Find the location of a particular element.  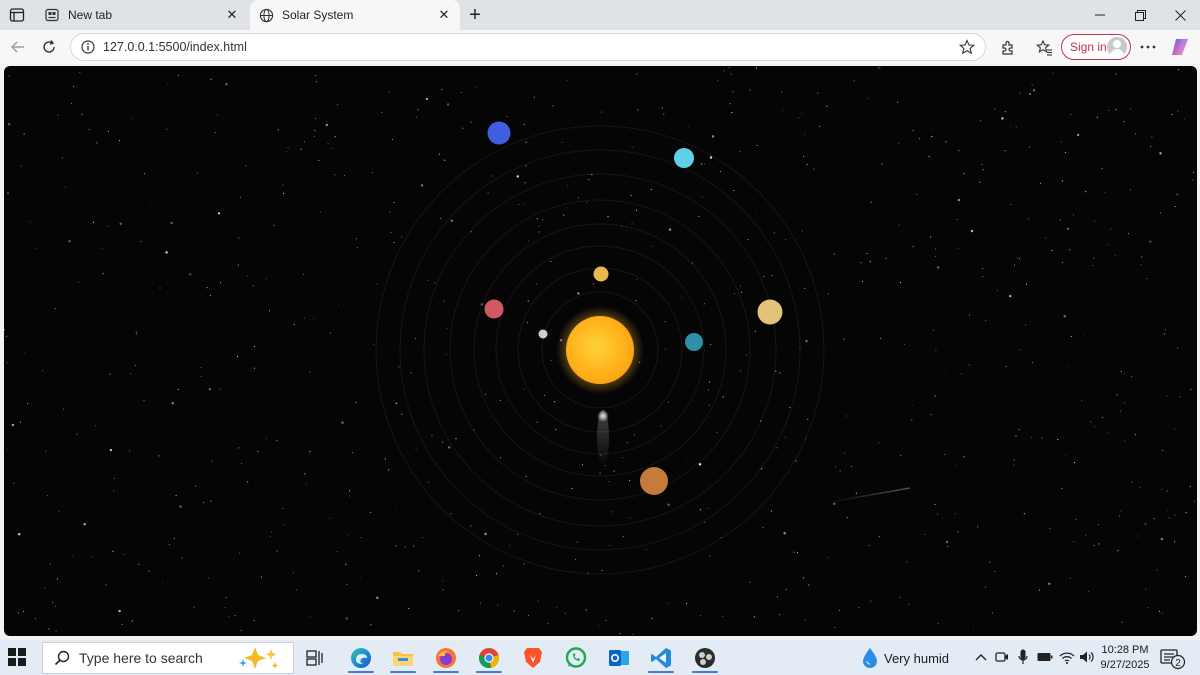

weather-widget: Very humid is located at coordinates (905, 658).